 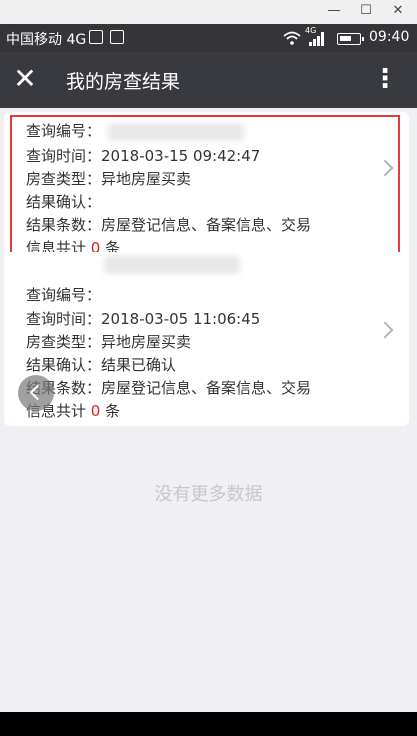 I want to click on carrier-label: 中国移动 4G, so click(x=46, y=40).